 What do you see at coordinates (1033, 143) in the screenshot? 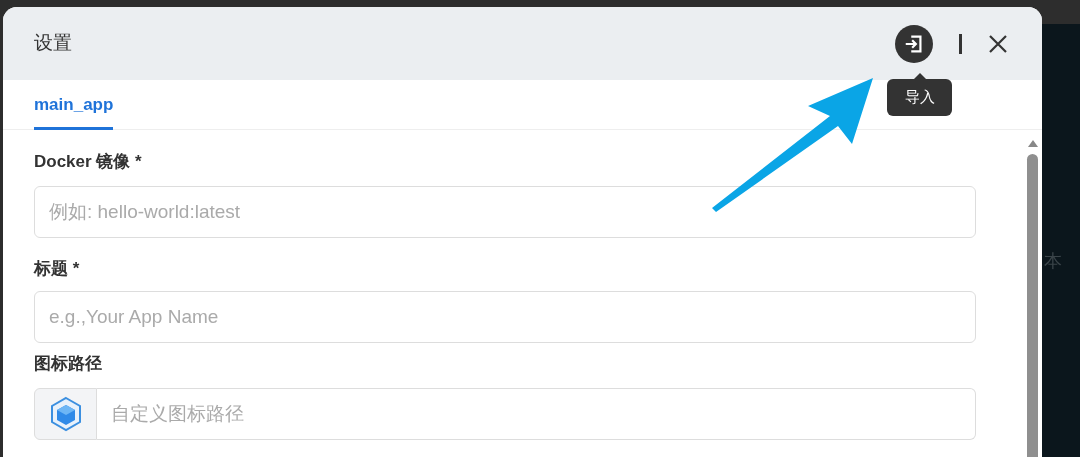
I see `scroll-up-icon` at bounding box center [1033, 143].